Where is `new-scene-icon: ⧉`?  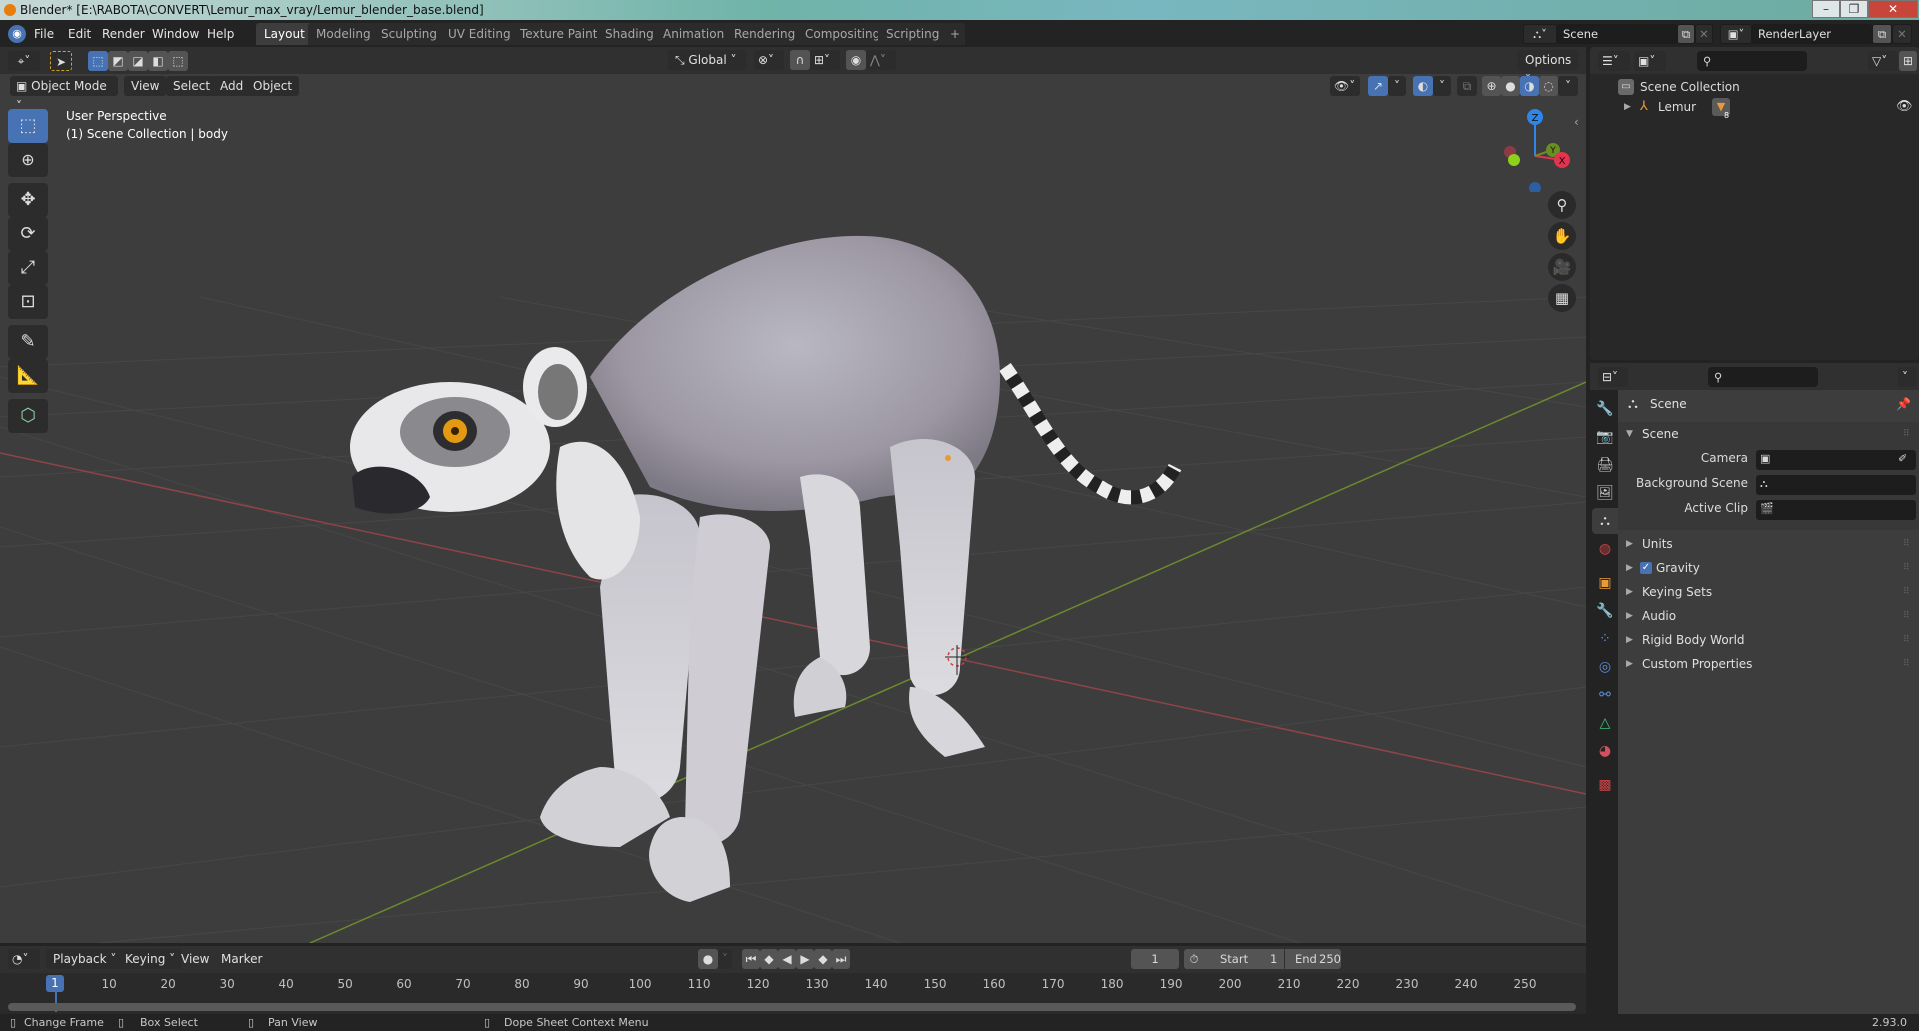
new-scene-icon: ⧉ is located at coordinates (1686, 34).